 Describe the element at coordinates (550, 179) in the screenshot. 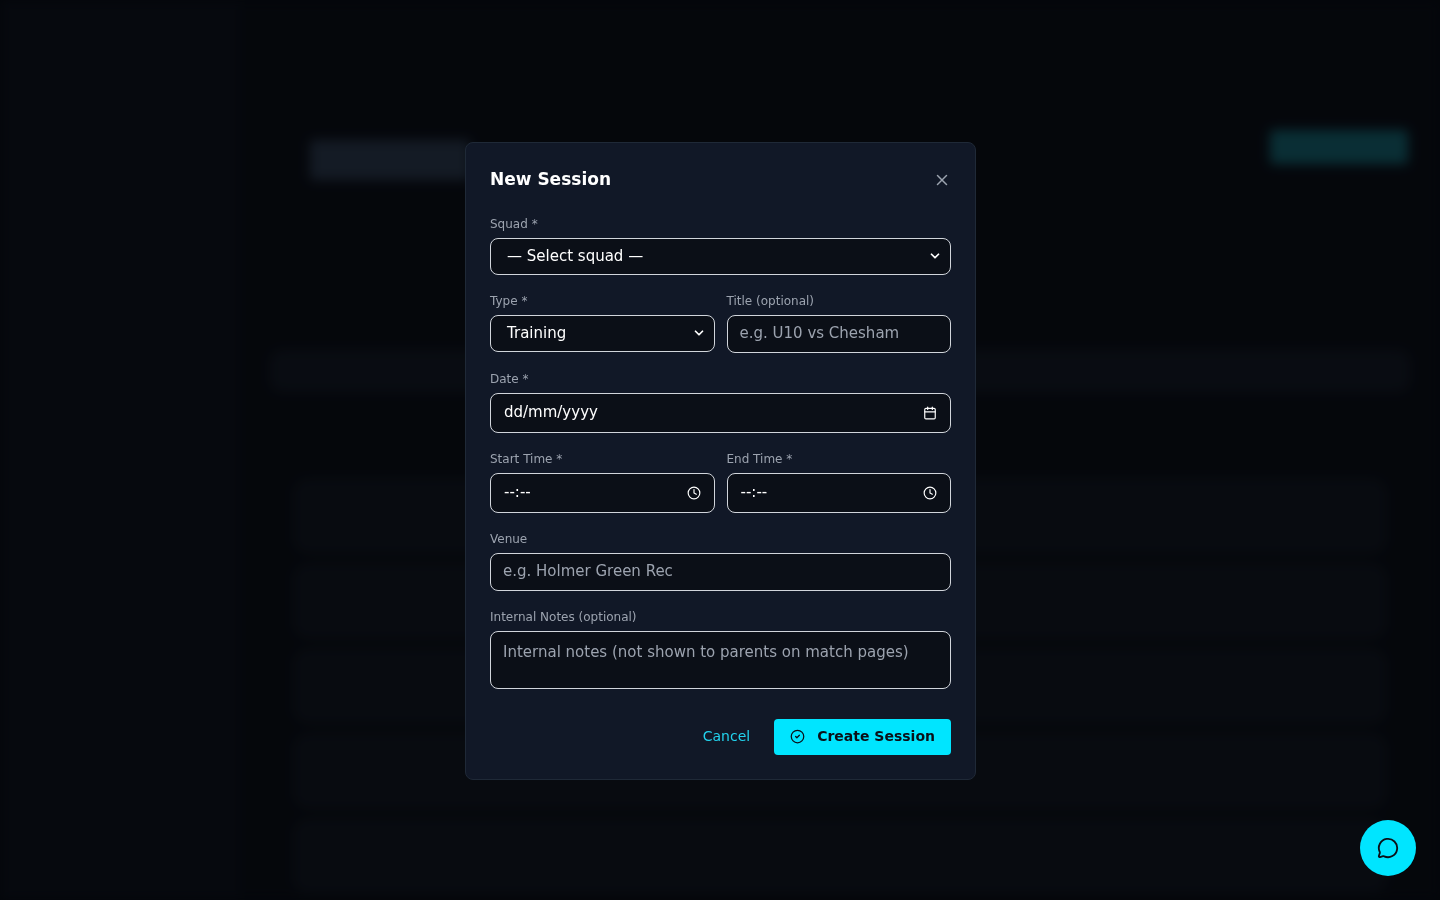

I see `dialog-title: New Session` at that location.